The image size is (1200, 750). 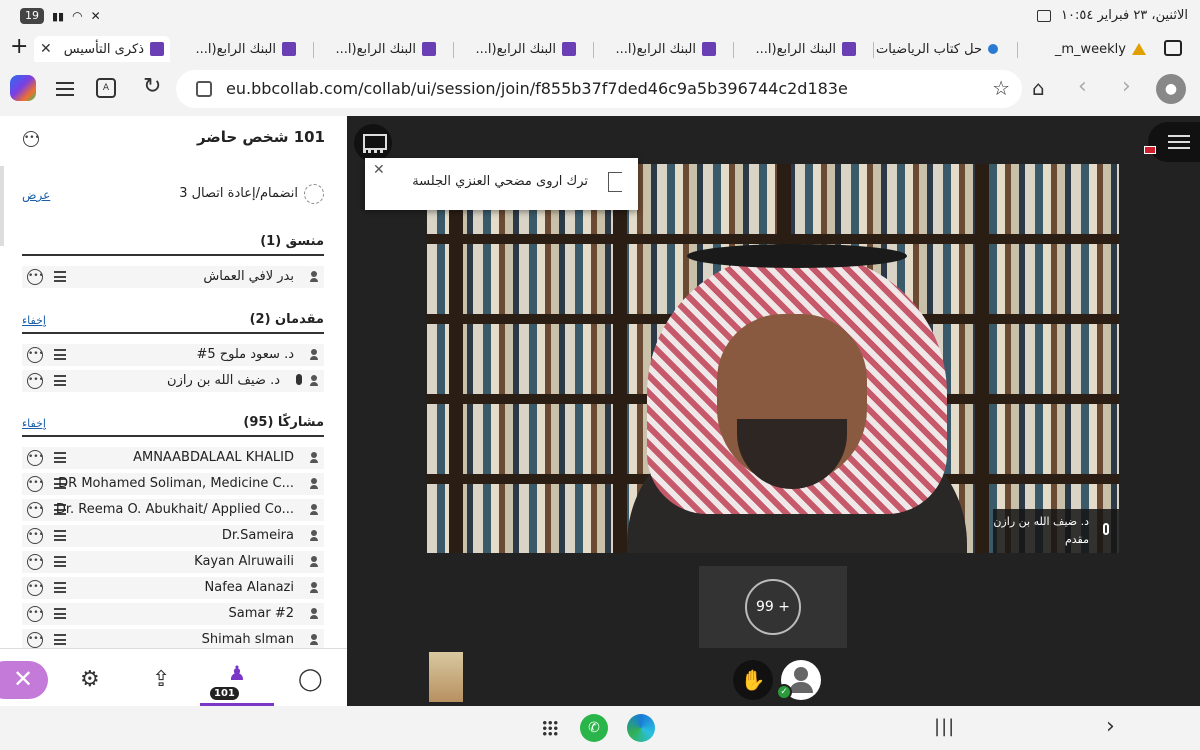 What do you see at coordinates (19, 46) in the screenshot?
I see `new-tab-button: +` at bounding box center [19, 46].